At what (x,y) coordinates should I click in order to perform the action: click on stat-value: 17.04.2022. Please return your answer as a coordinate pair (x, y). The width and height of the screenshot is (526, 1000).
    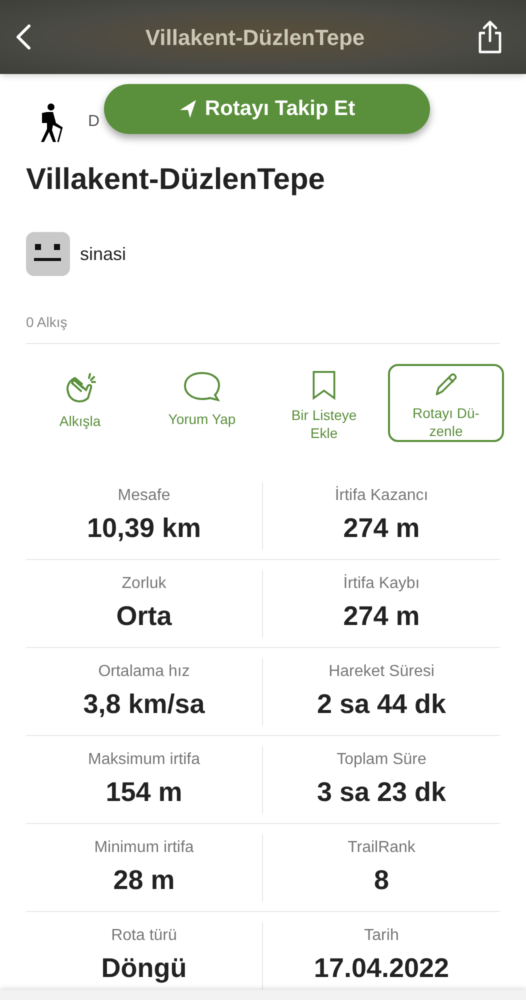
    Looking at the image, I should click on (382, 968).